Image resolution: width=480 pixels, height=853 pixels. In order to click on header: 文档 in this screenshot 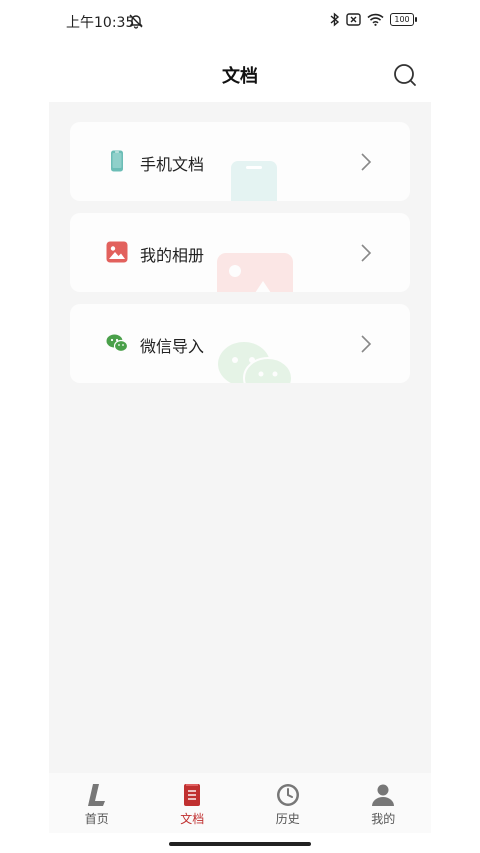, I will do `click(240, 73)`.